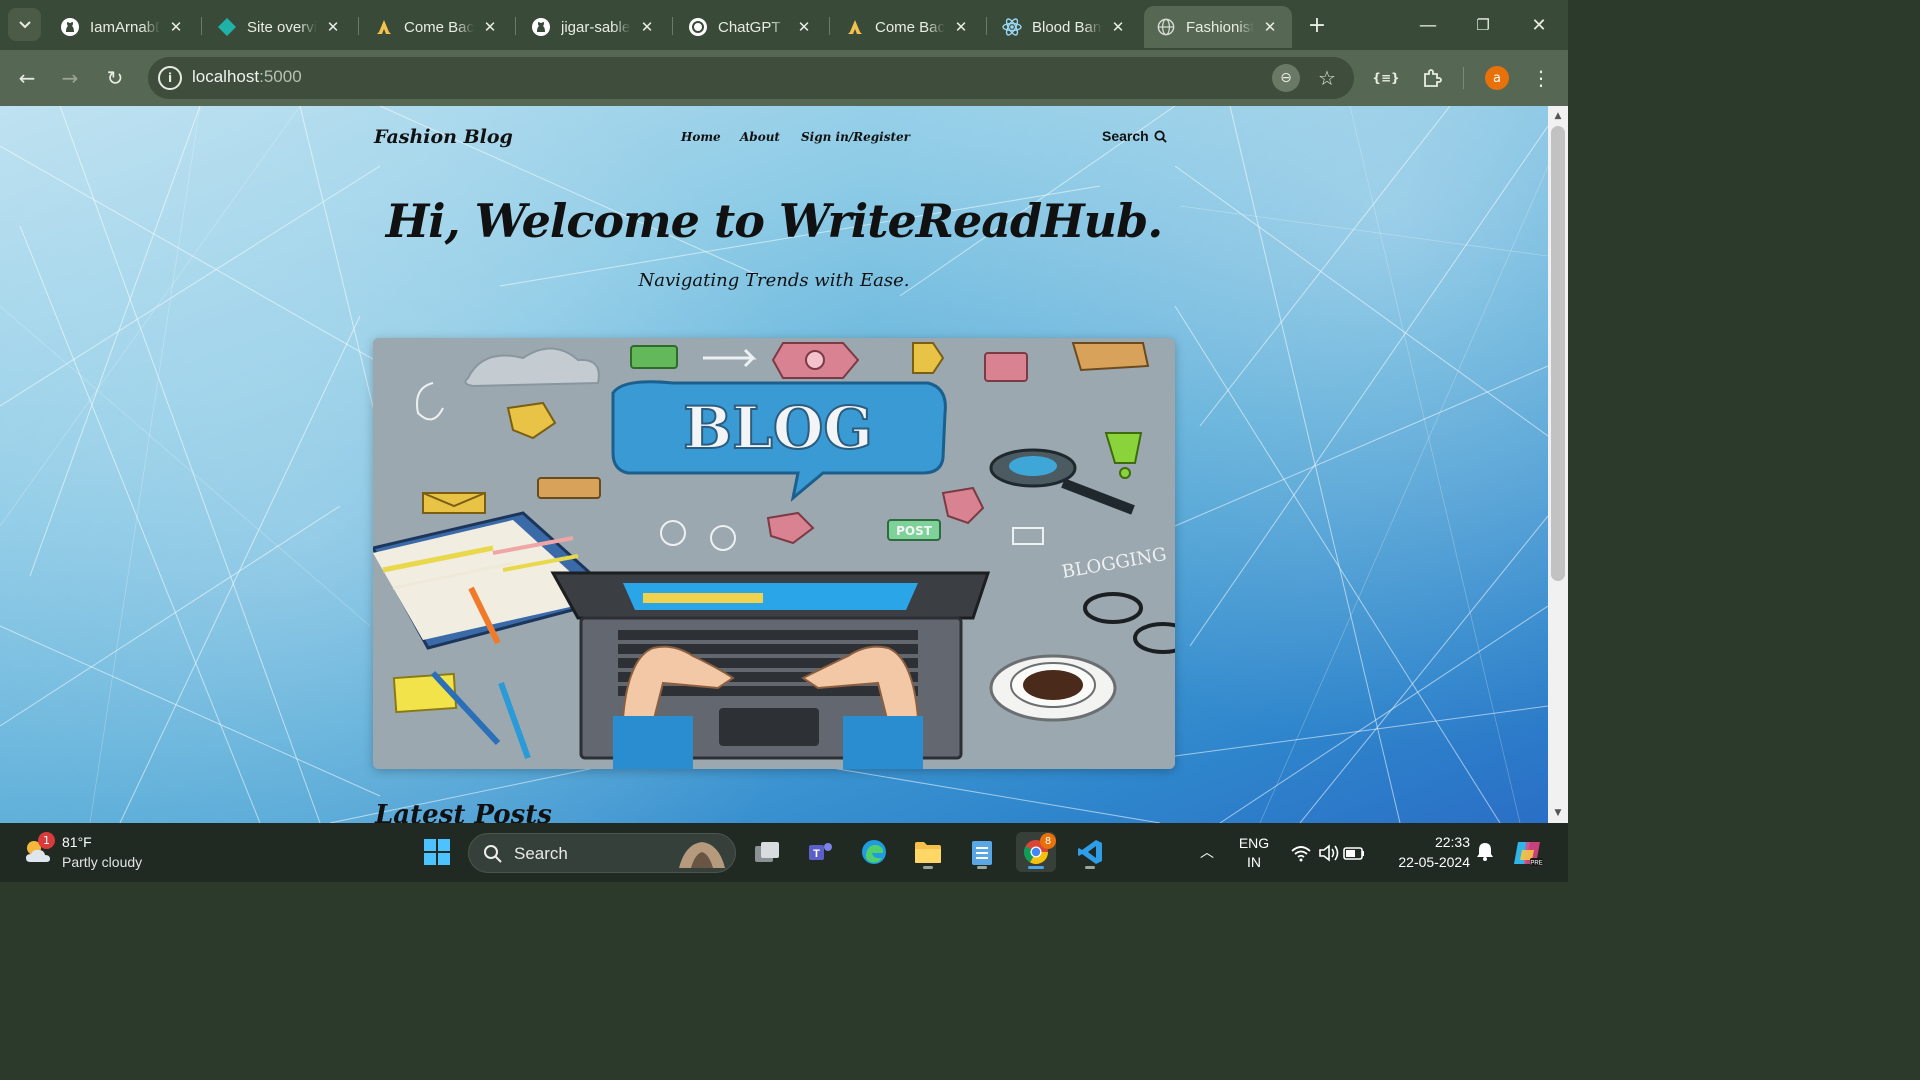  What do you see at coordinates (760, 137) in the screenshot?
I see `nav-about-link: About` at bounding box center [760, 137].